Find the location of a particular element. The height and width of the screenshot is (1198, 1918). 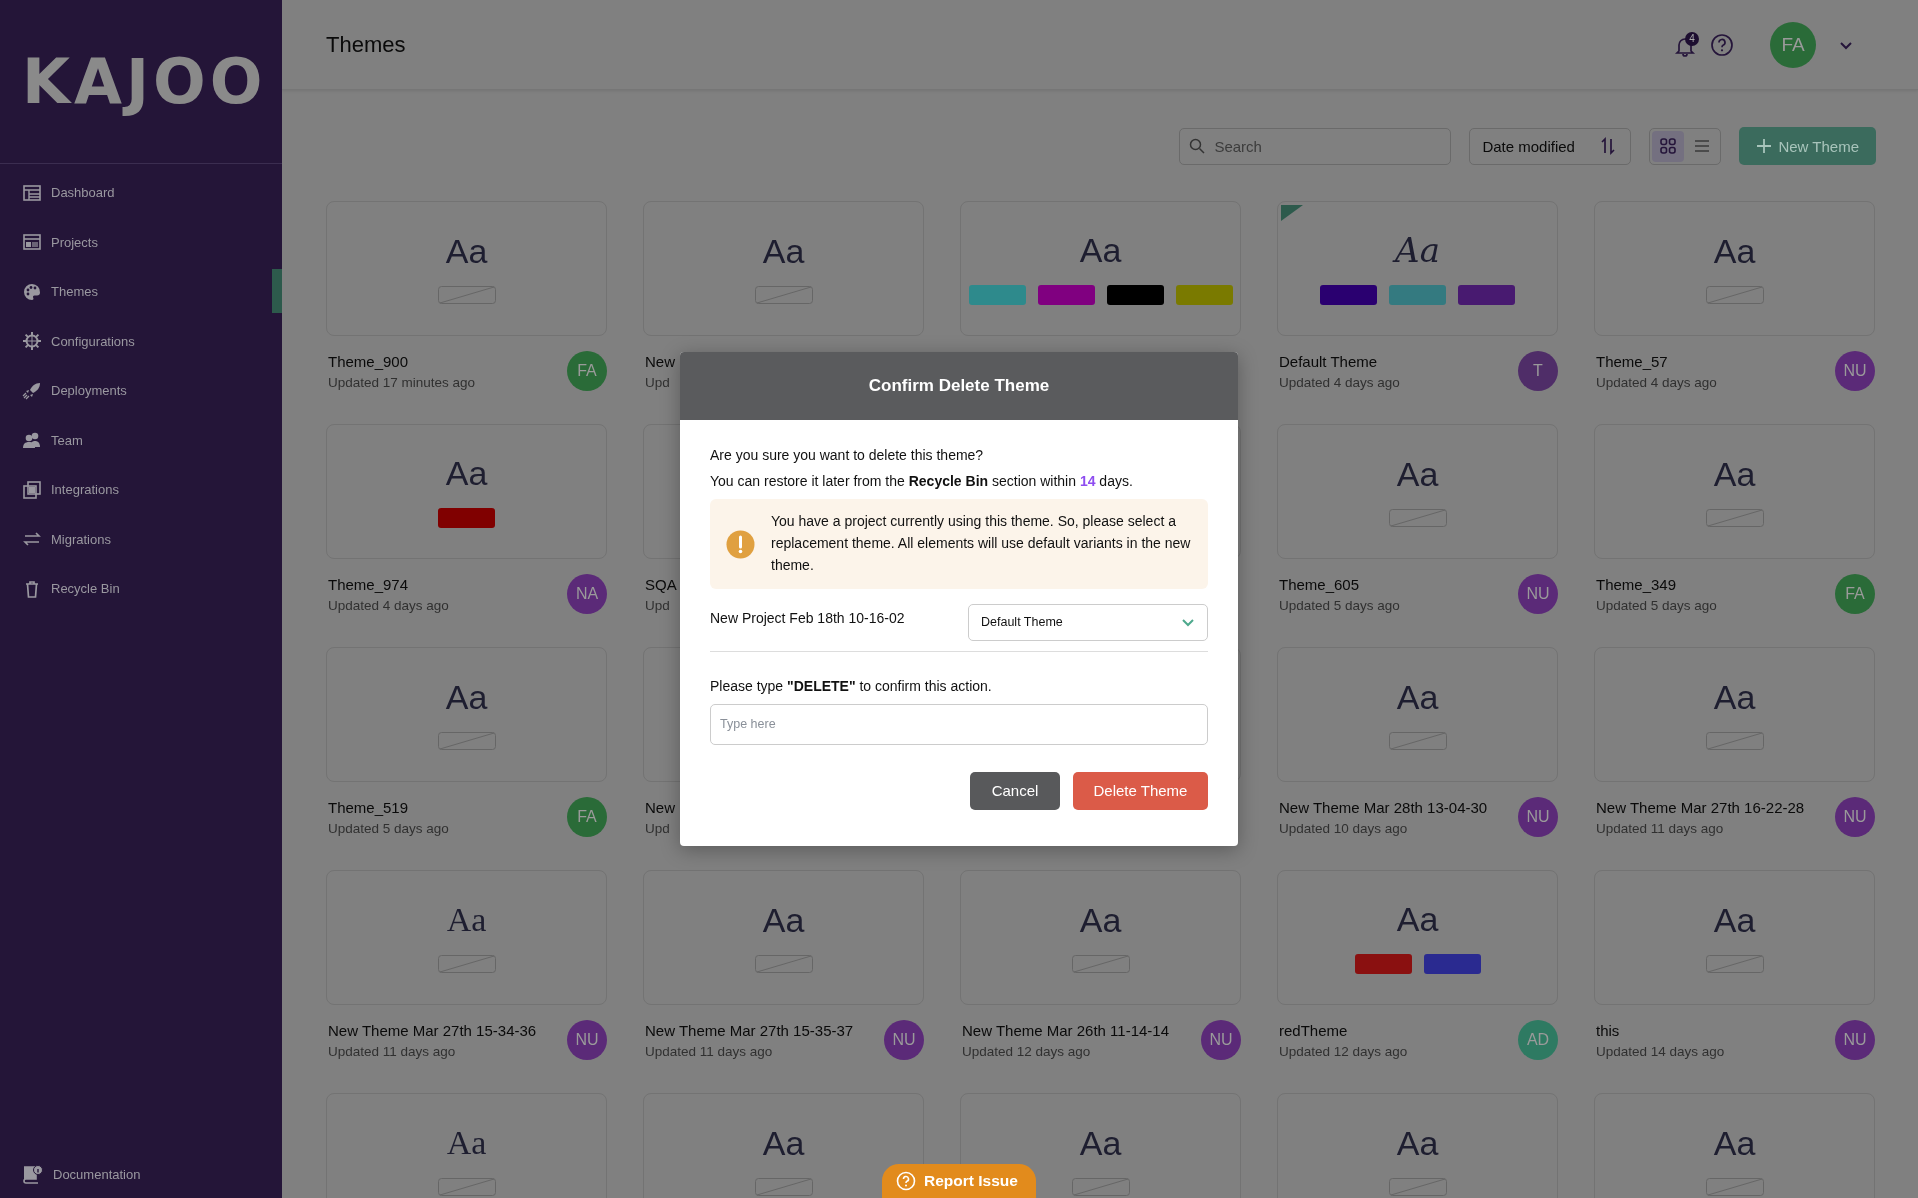

rocket-icon is located at coordinates (32, 390).